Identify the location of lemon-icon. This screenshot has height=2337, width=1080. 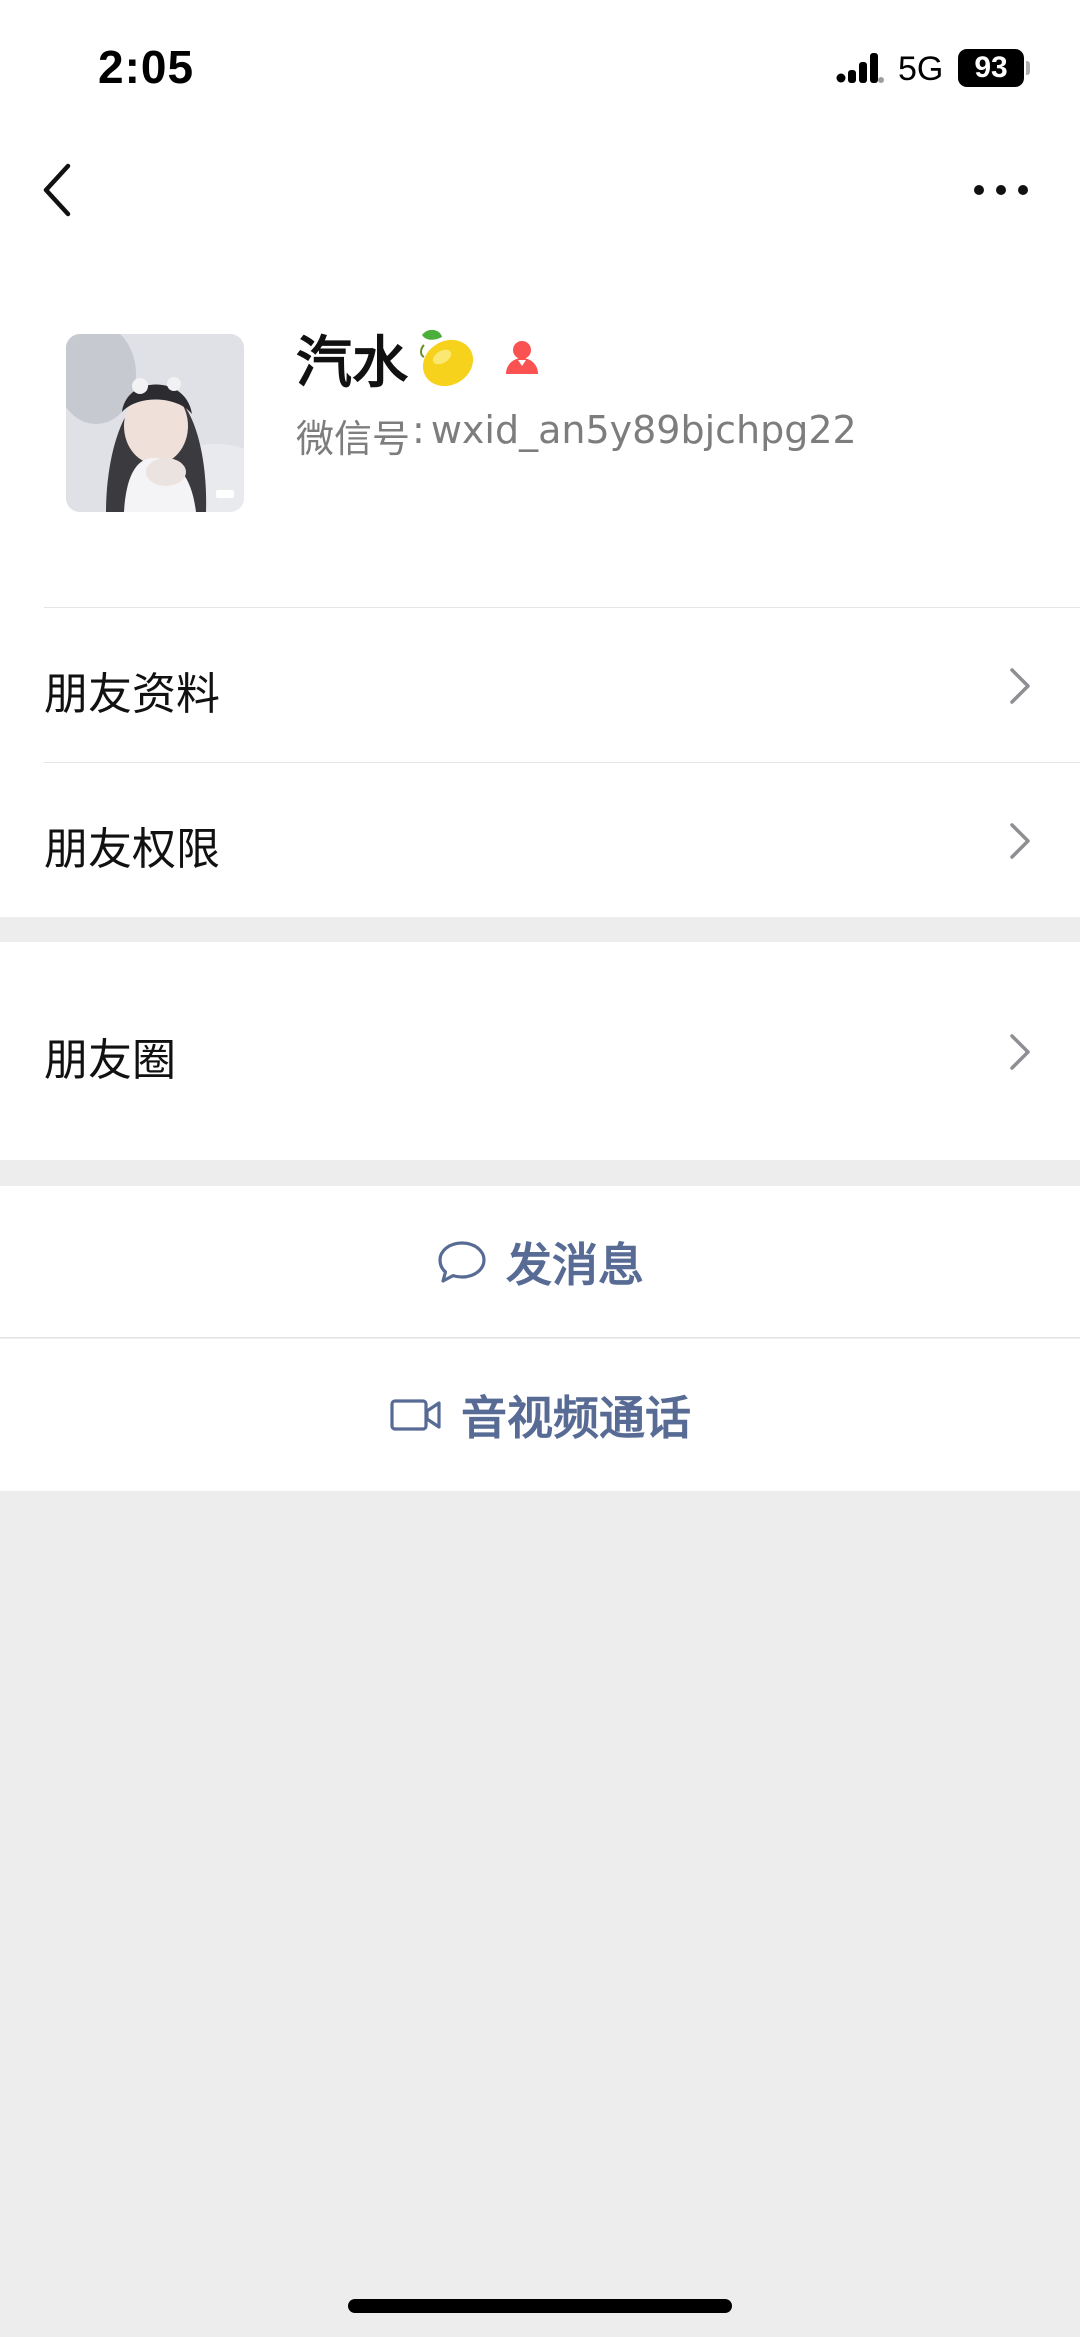
(447, 358).